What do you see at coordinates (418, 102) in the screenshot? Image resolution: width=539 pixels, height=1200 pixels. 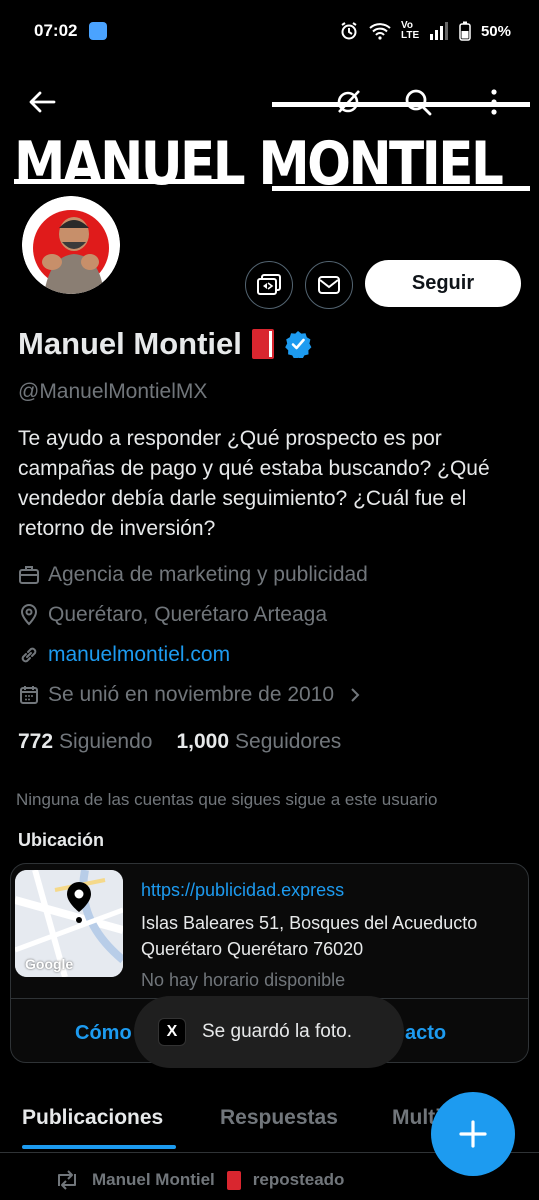 I see `search-icon` at bounding box center [418, 102].